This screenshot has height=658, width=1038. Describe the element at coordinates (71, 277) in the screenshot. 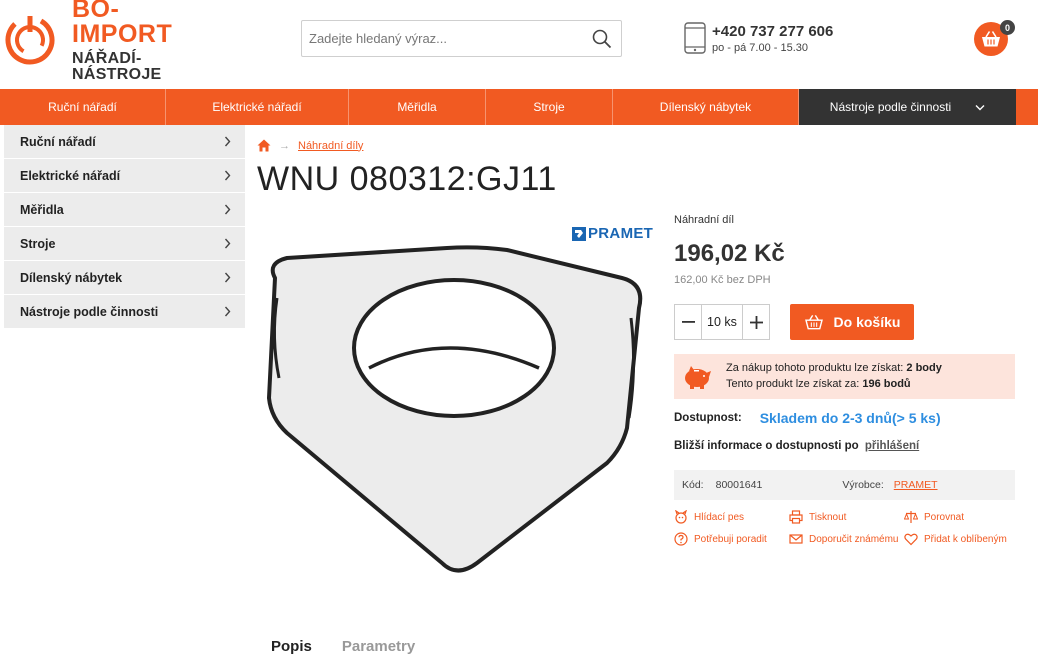

I see `sidebar-item-label: Dílenský nábytek` at that location.